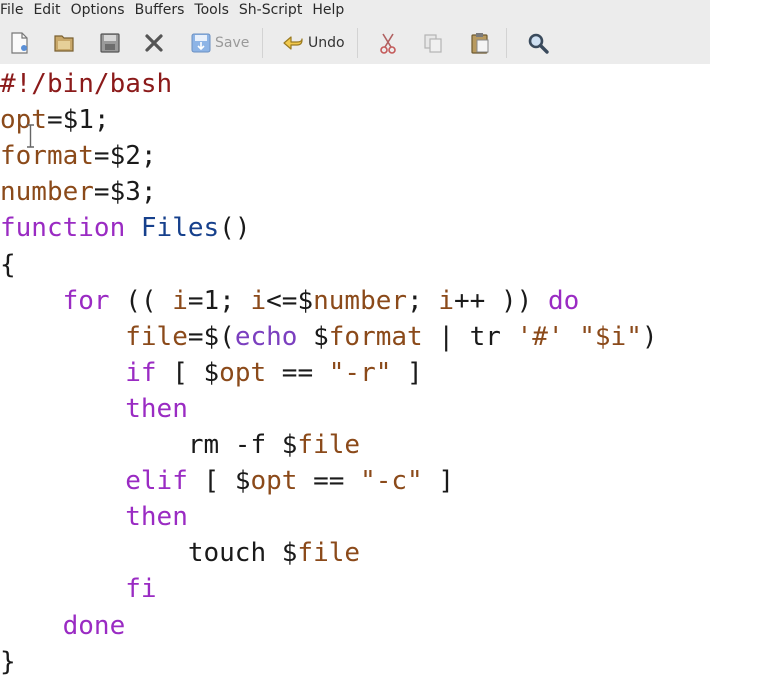  I want to click on open-folder-icon, so click(64, 43).